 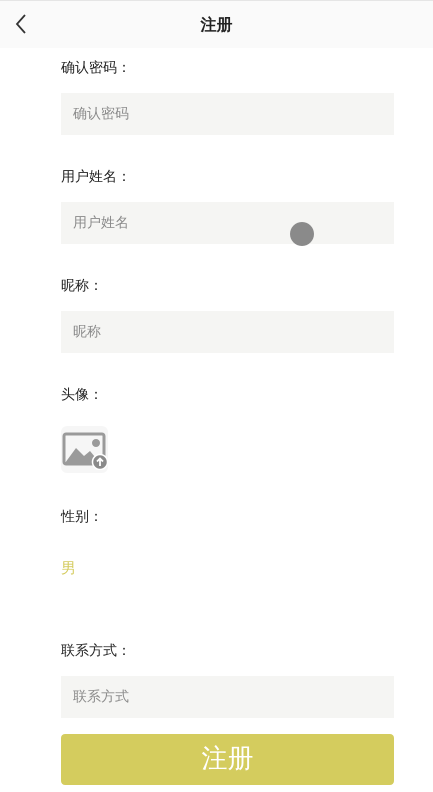 What do you see at coordinates (82, 395) in the screenshot?
I see `field-label: 头像：` at bounding box center [82, 395].